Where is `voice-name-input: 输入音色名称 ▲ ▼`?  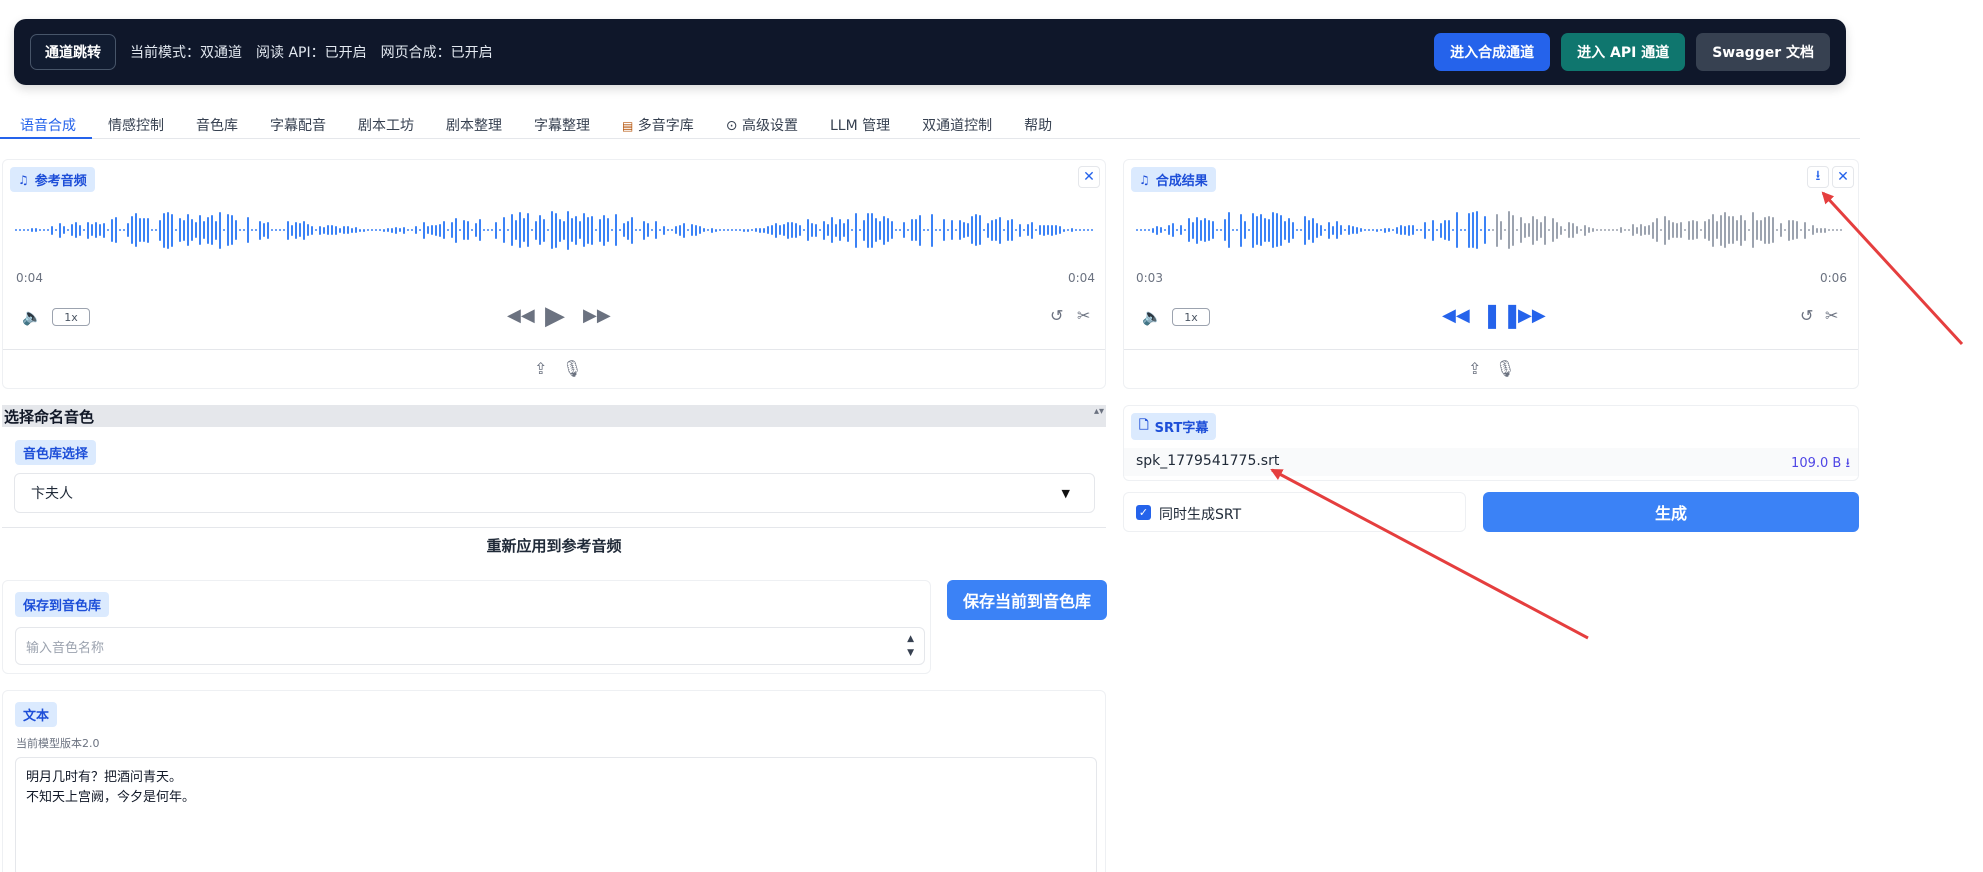 voice-name-input: 输入音色名称 ▲ ▼ is located at coordinates (470, 646).